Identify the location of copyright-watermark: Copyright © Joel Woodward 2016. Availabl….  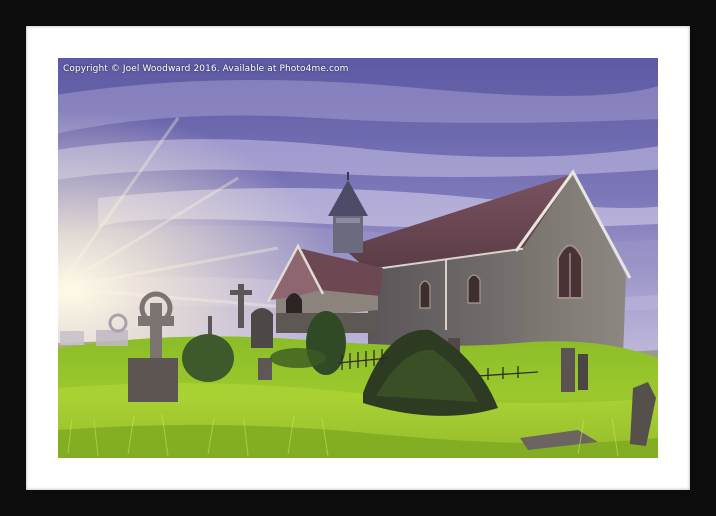
(206, 69).